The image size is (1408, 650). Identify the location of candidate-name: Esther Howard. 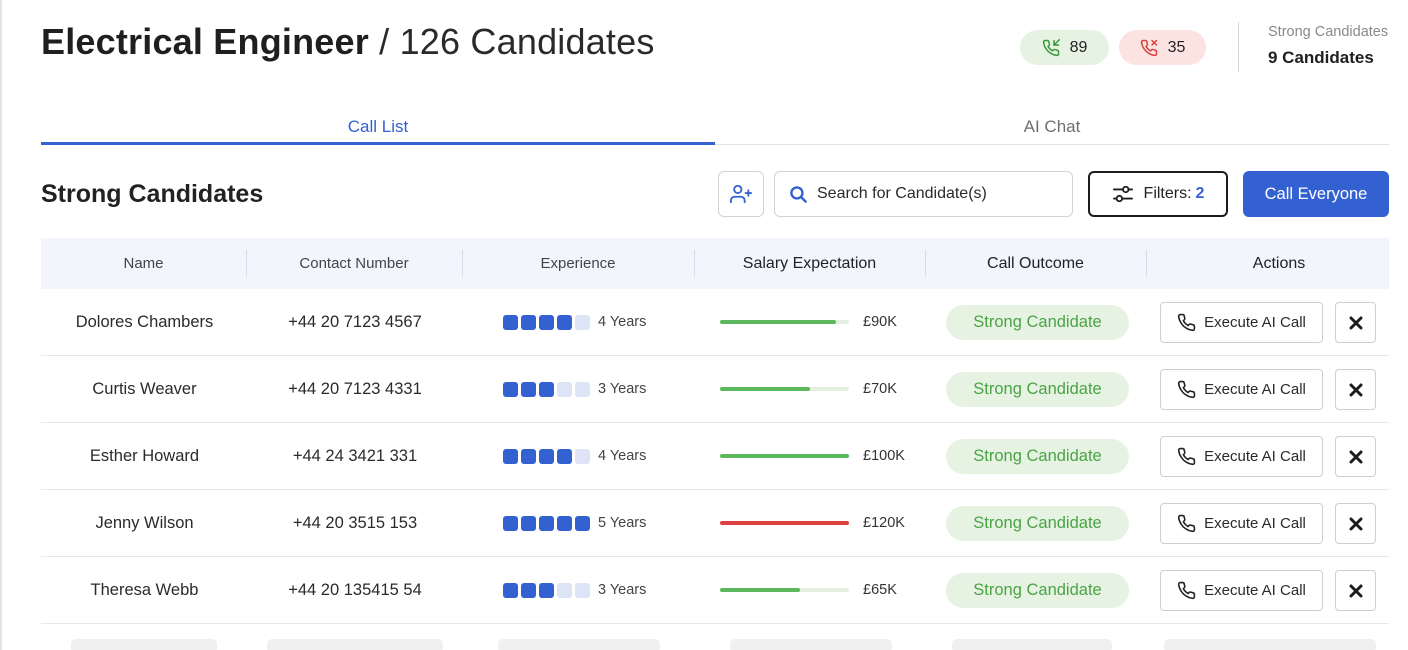
(144, 455).